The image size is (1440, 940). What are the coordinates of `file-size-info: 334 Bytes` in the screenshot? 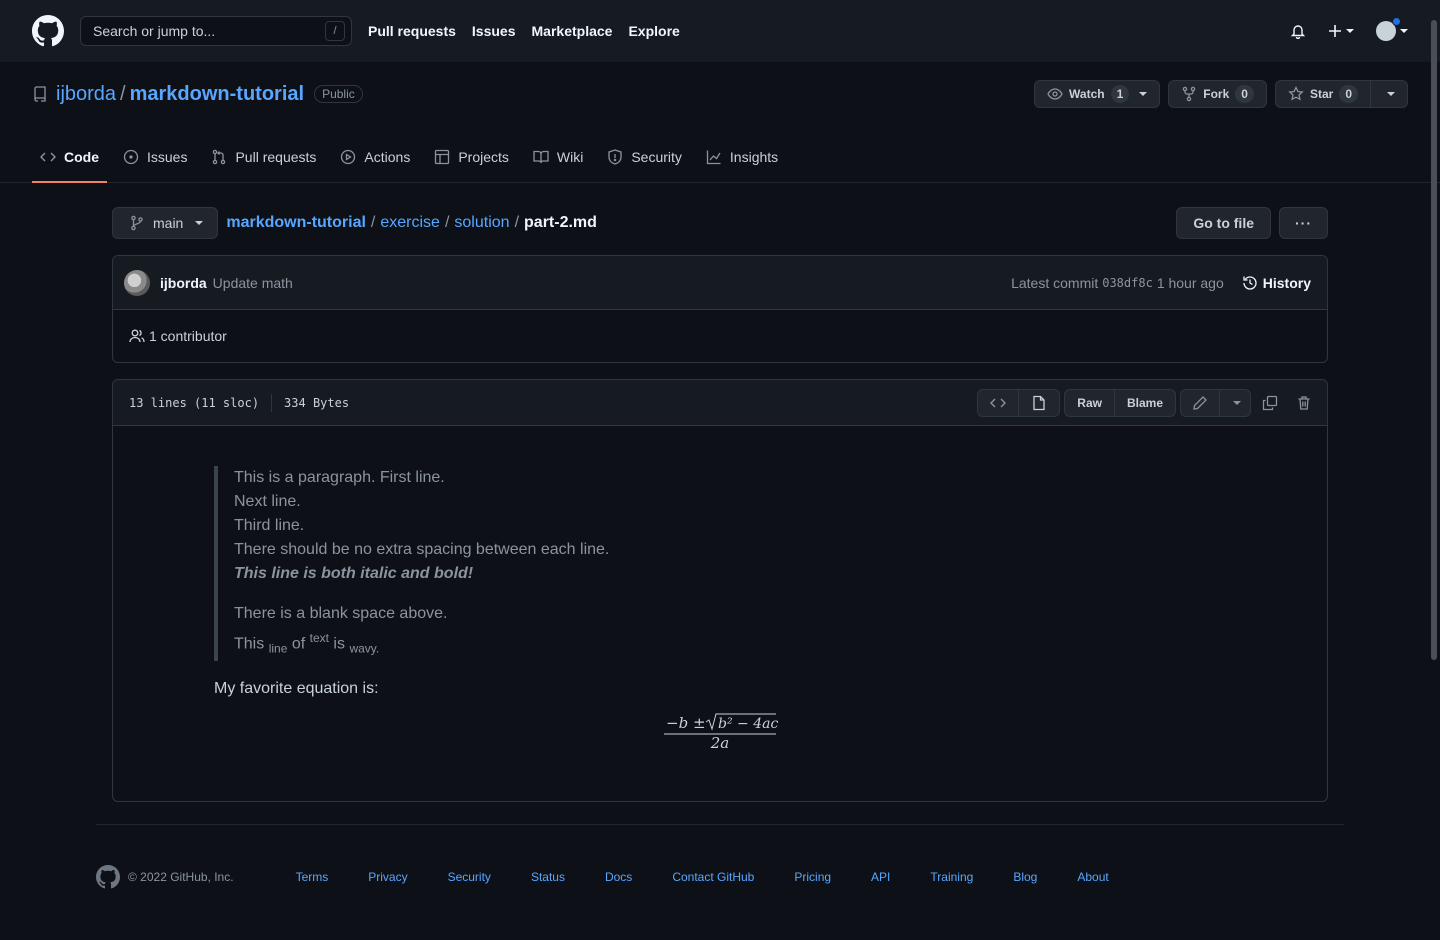 It's located at (317, 402).